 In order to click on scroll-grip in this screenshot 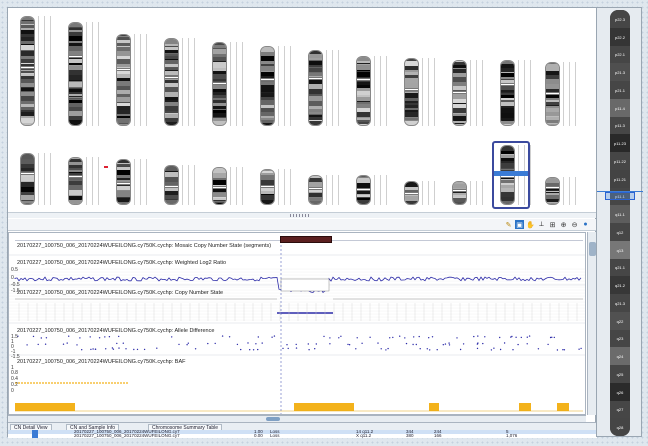, I will do `click(300, 215)`.